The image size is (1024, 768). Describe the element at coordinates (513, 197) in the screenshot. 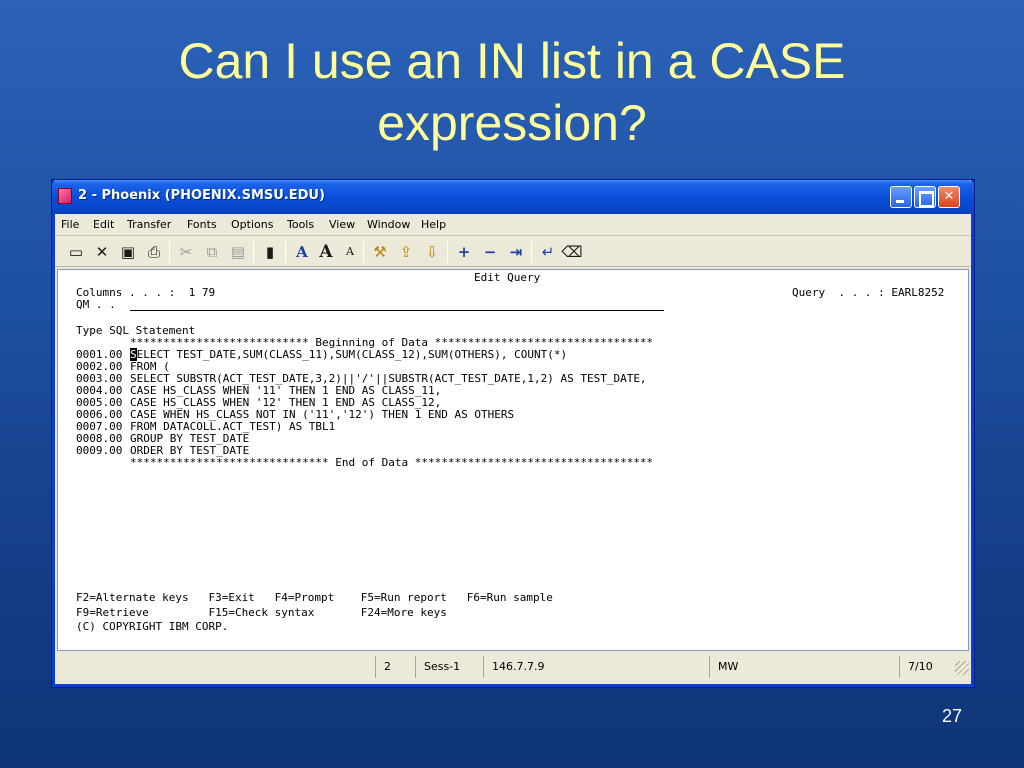

I see `window-titlebar: 2 - Phoenix (PHOENIX.SMSU.EDU) ✕` at that location.